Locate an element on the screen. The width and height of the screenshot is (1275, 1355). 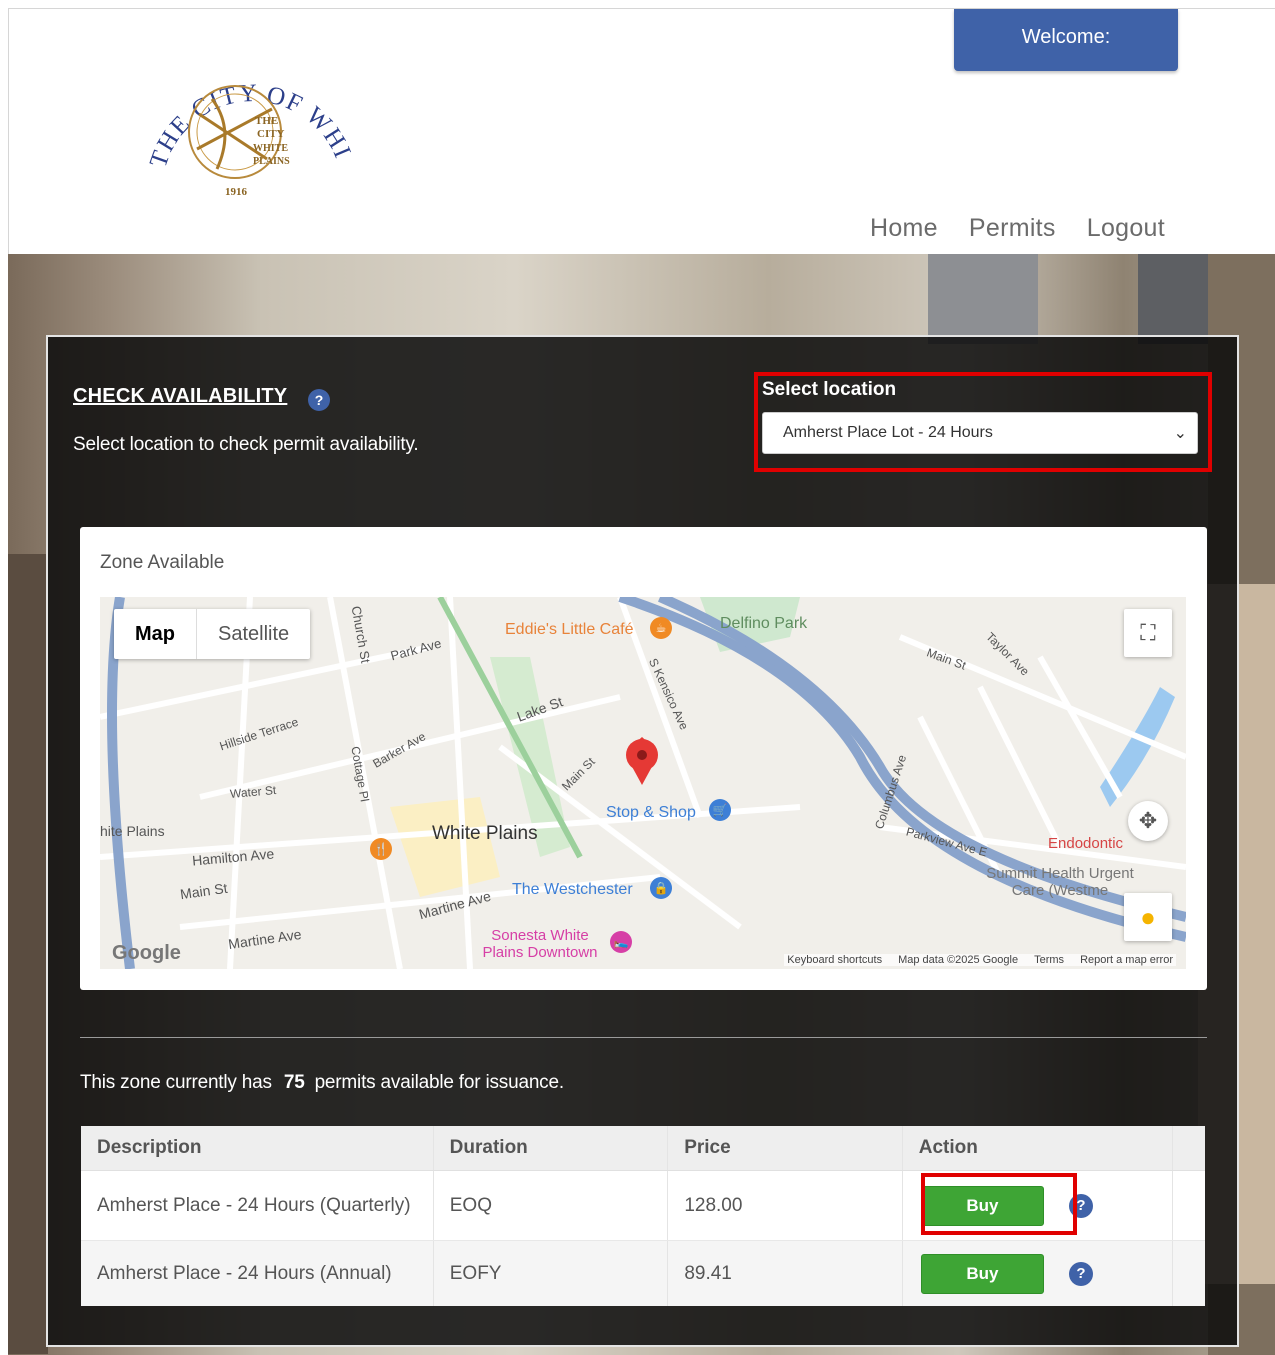
zone-title: Zone Available is located at coordinates (162, 562).